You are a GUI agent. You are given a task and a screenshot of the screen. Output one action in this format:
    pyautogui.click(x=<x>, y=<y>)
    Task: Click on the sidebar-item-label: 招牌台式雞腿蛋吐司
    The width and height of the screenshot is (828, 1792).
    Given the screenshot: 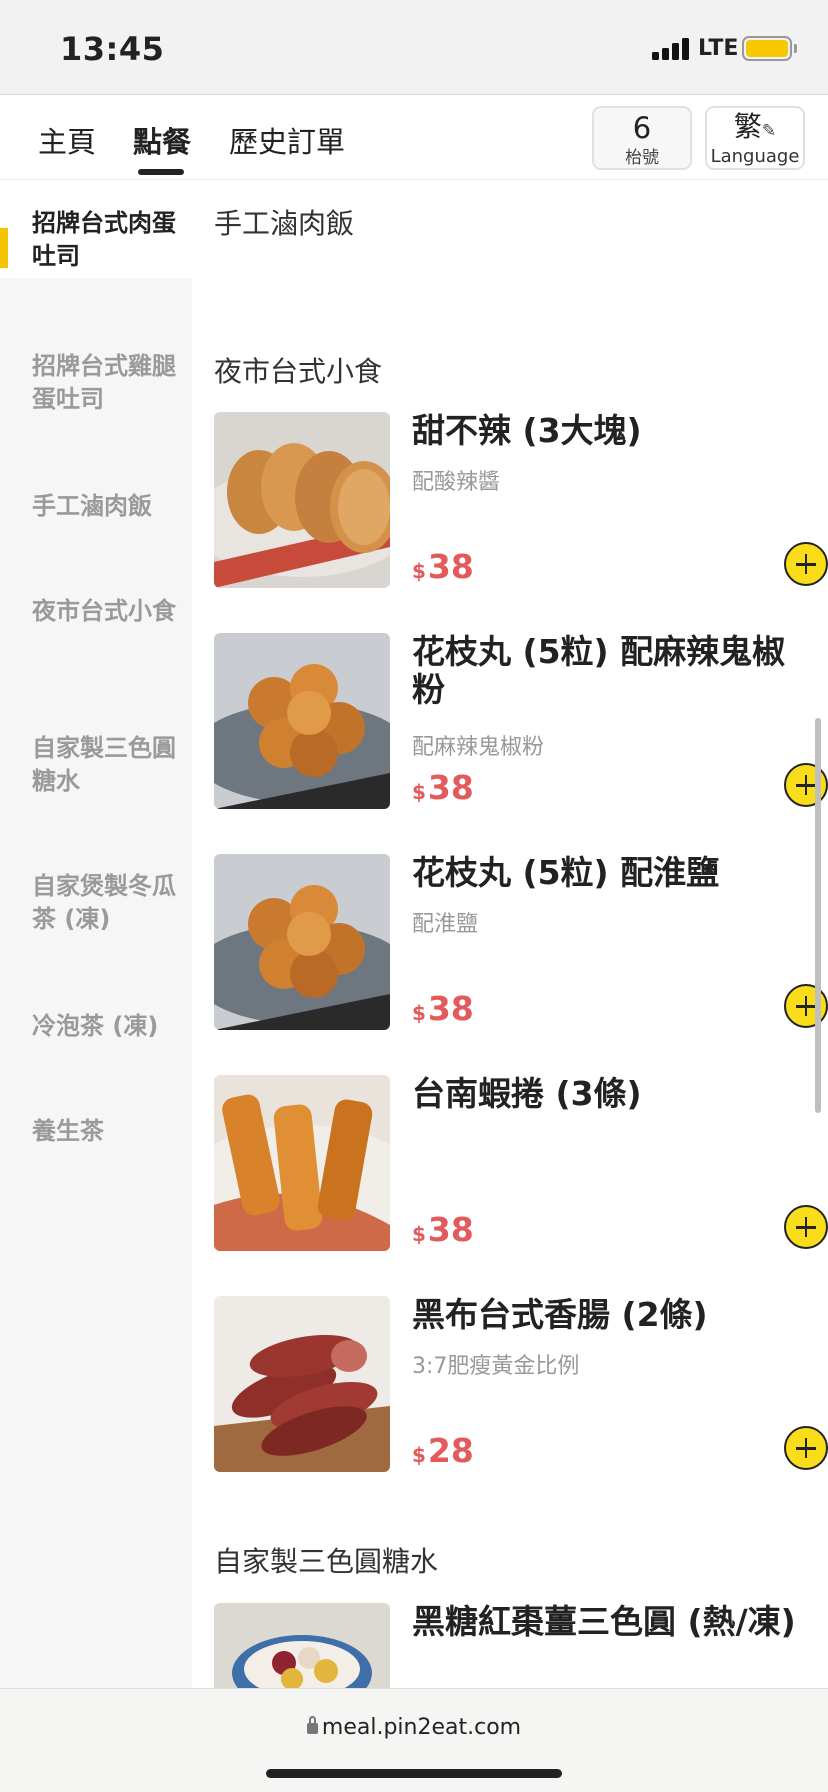 What is the action you would take?
    pyautogui.click(x=104, y=382)
    